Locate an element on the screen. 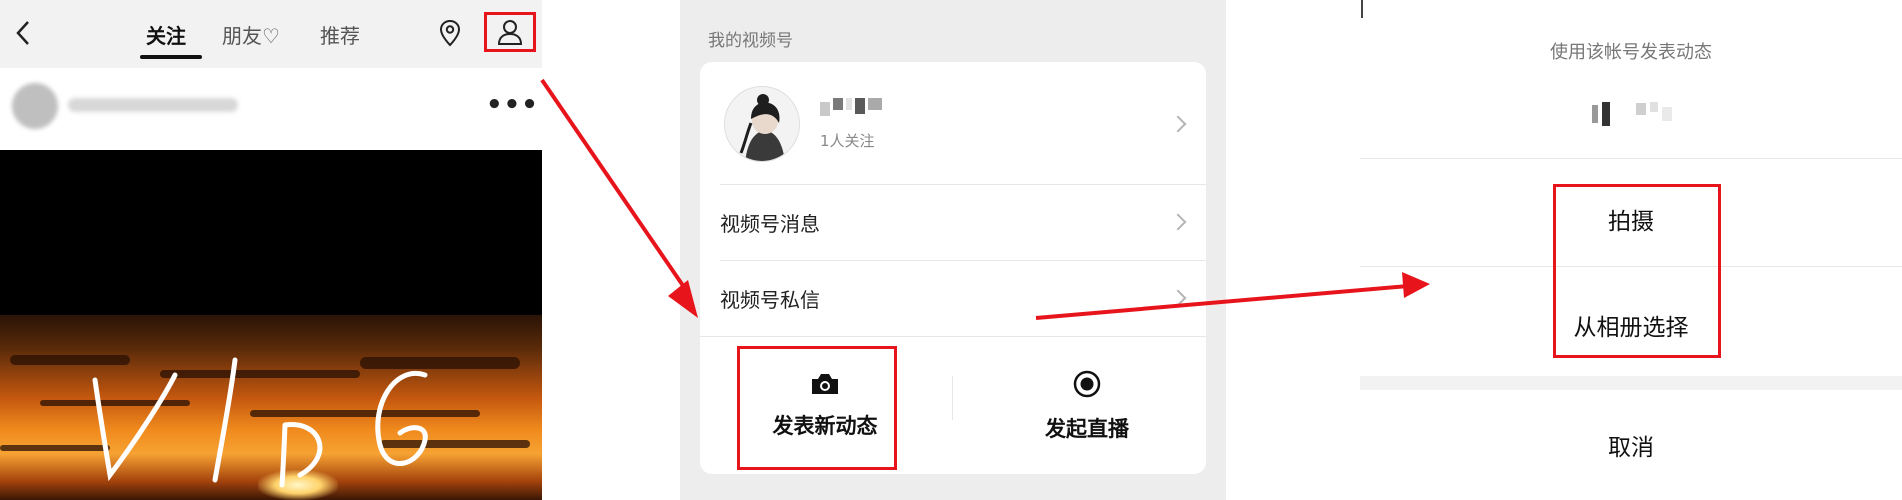 The height and width of the screenshot is (500, 1902). active-tab-indicator is located at coordinates (171, 57).